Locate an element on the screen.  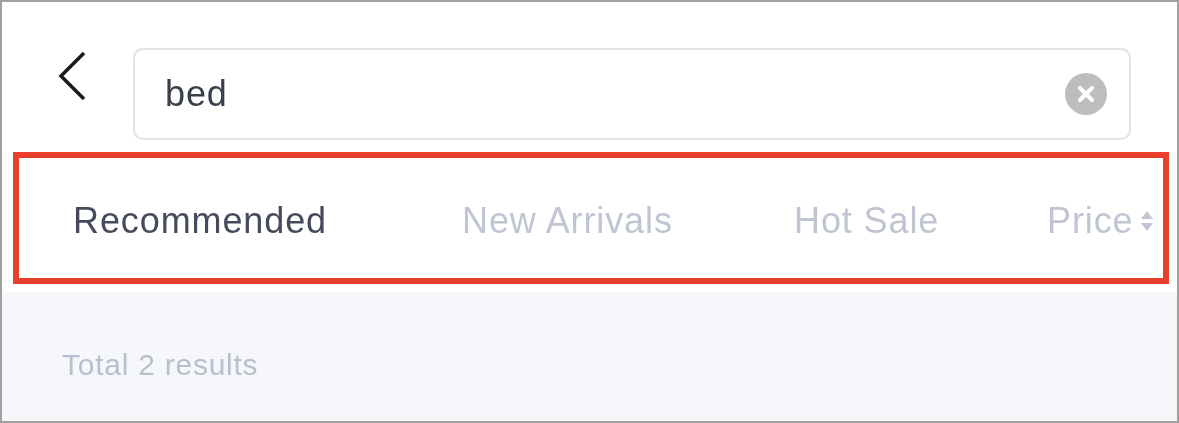
close-icon is located at coordinates (1086, 94).